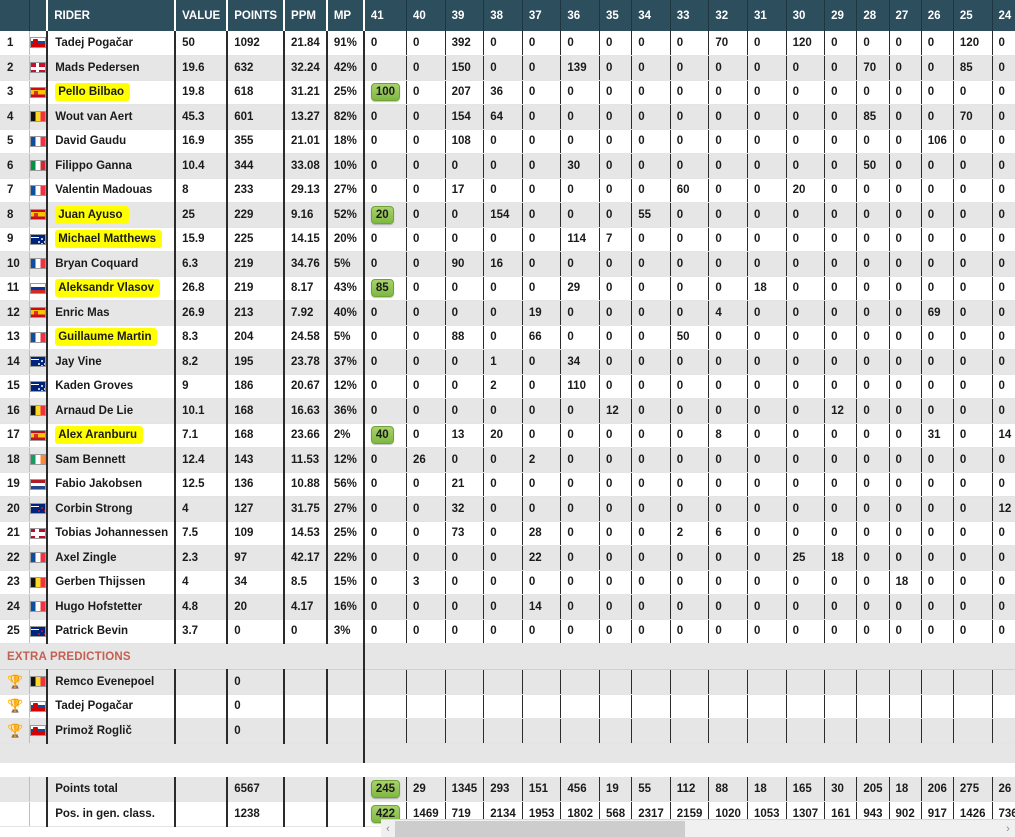 Image resolution: width=1015 pixels, height=837 pixels. I want to click on rider-points: 632, so click(256, 68).